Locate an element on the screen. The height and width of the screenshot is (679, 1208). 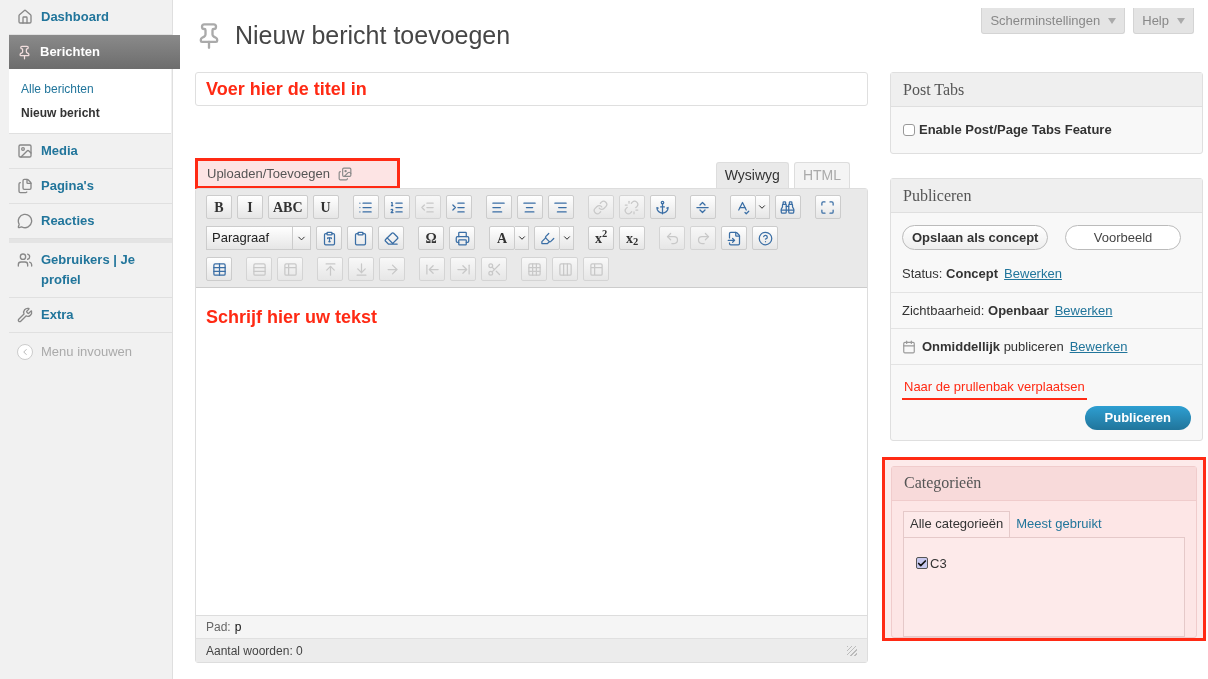
box-title: Publiceren is located at coordinates (1046, 196).